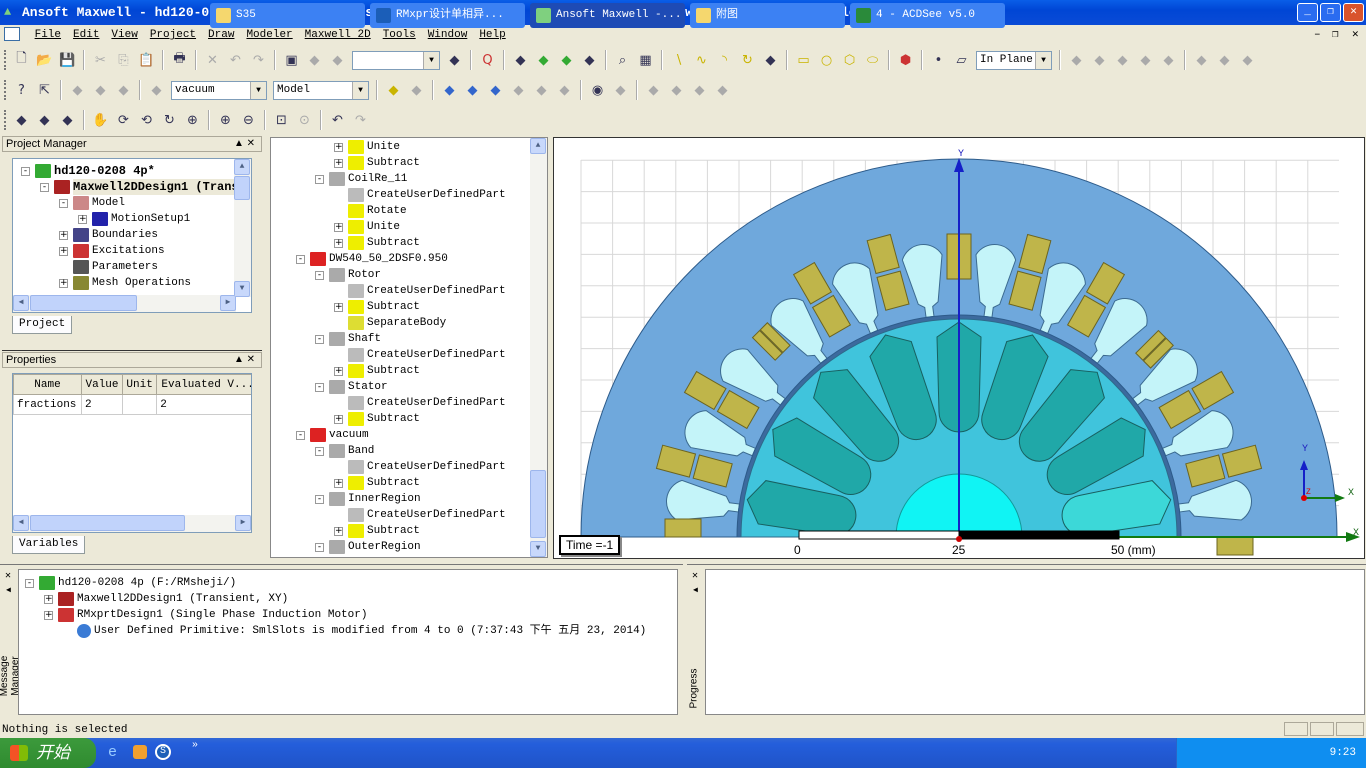  Describe the element at coordinates (678, 60) in the screenshot. I see `line-icon: ∖` at that location.